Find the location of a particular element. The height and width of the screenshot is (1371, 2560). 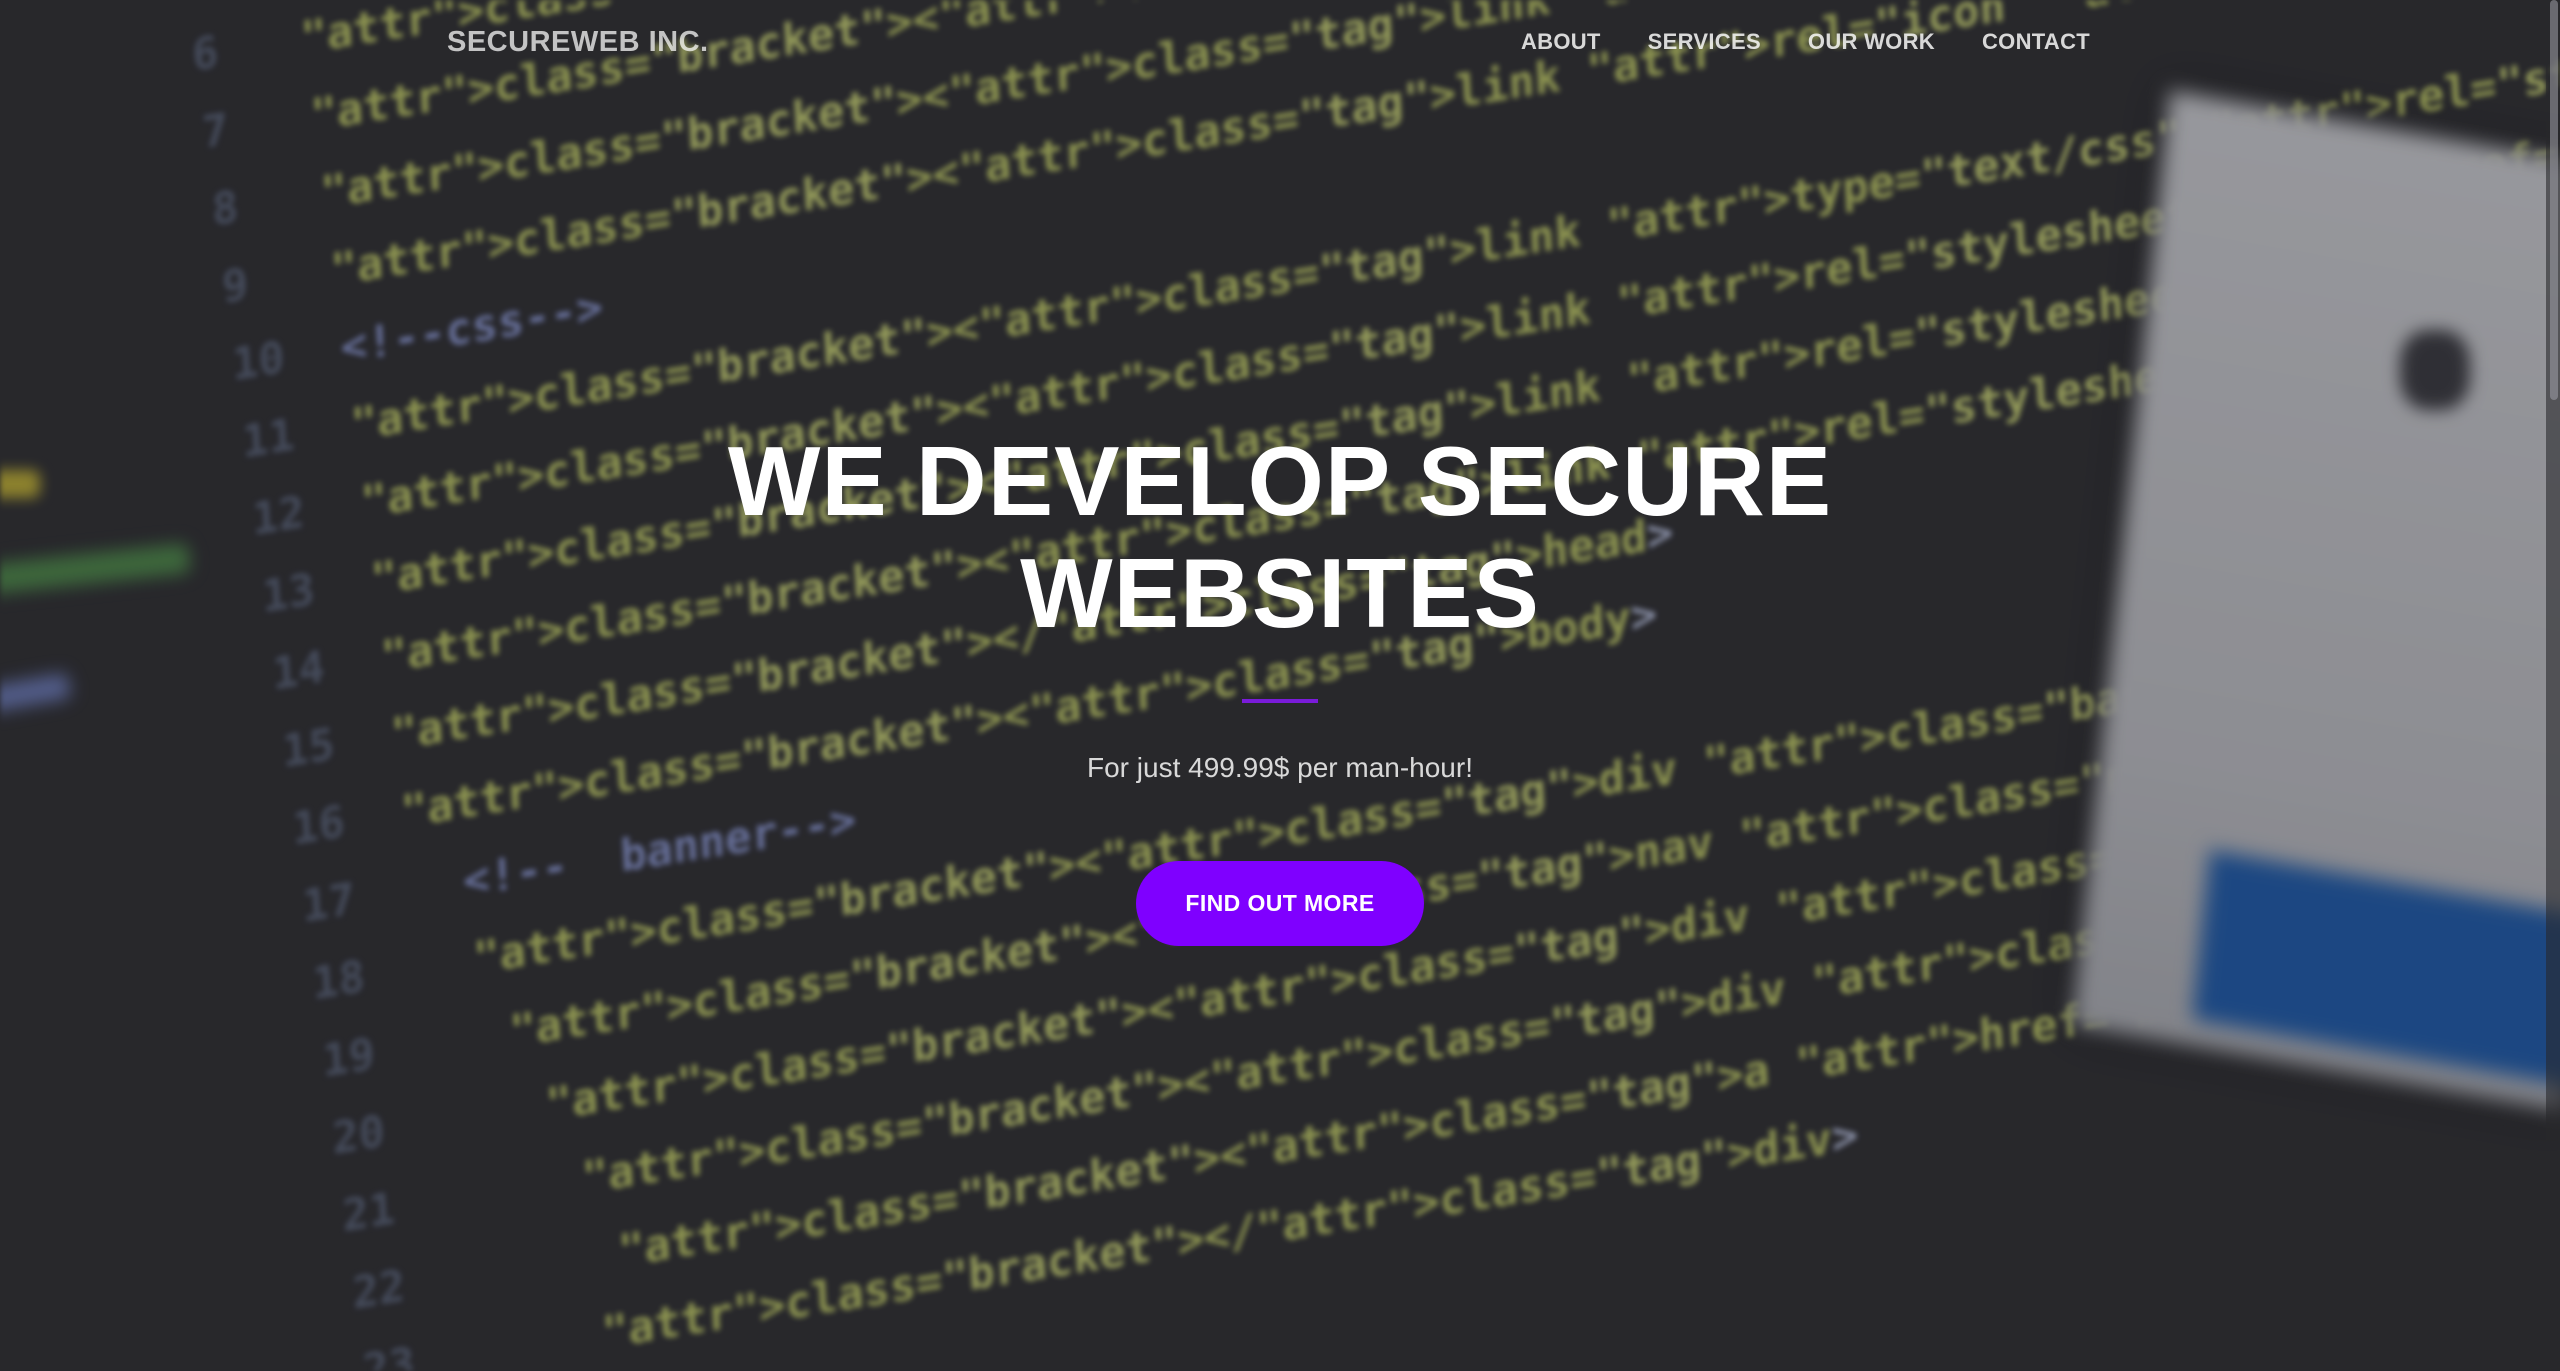

hero-divider is located at coordinates (1280, 701).